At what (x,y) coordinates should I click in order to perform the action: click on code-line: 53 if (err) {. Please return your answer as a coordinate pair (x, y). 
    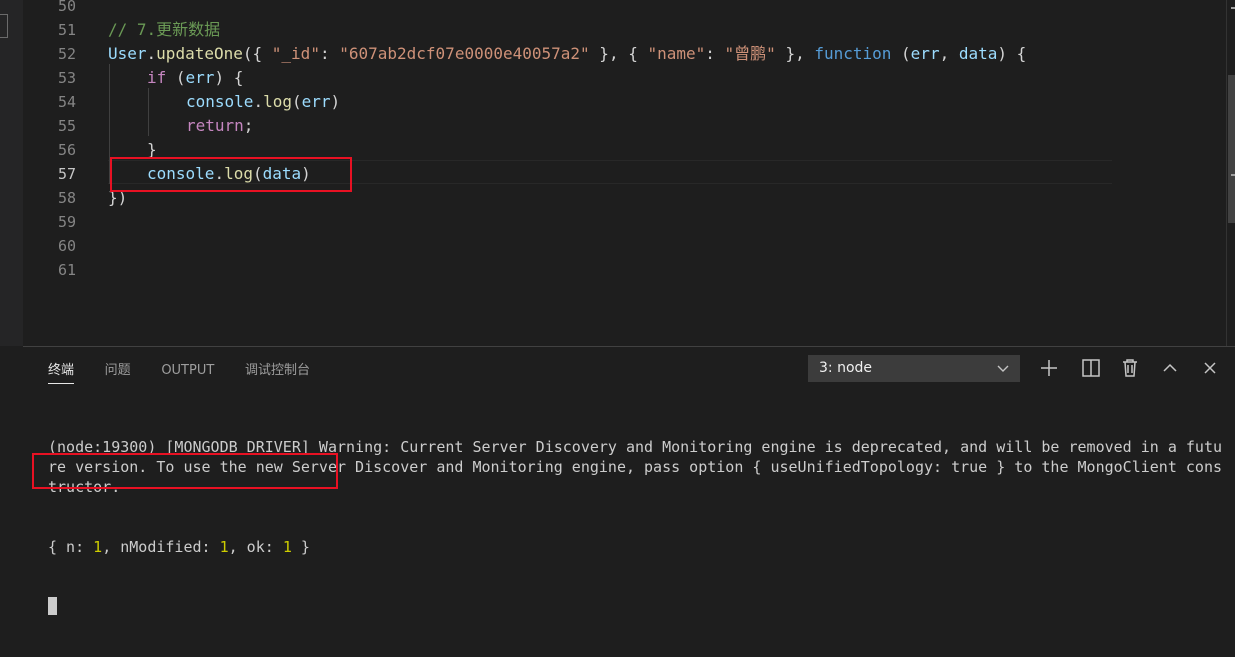
    Looking at the image, I should click on (573, 78).